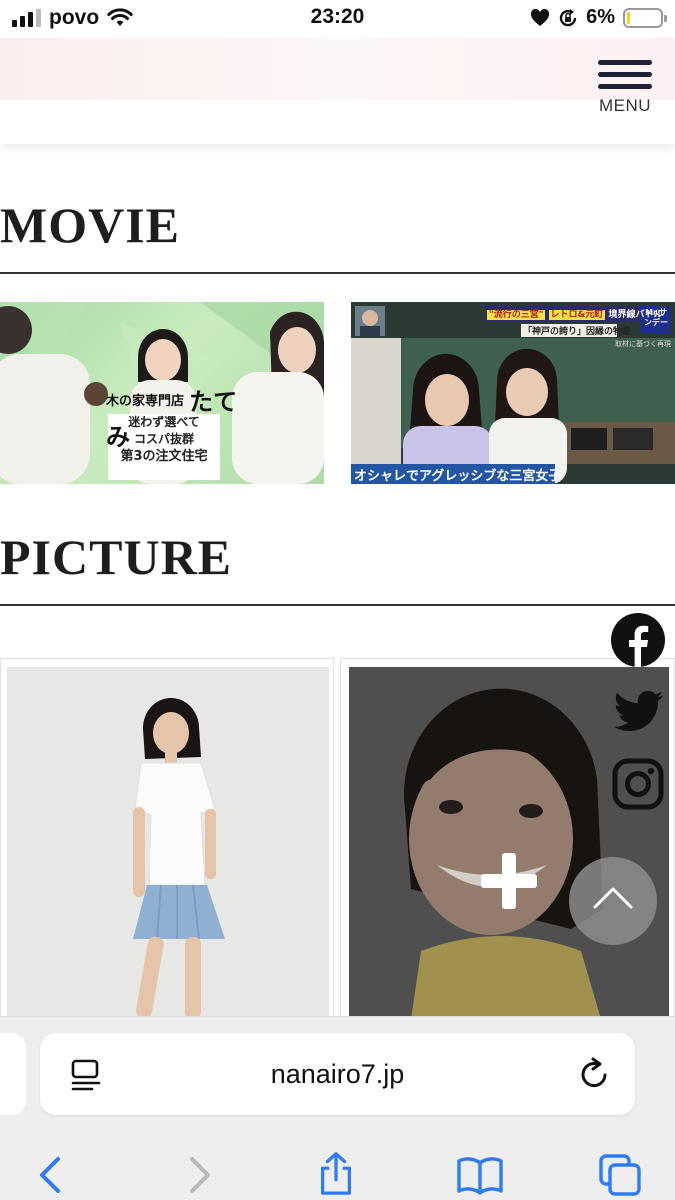 This screenshot has width=675, height=1200. Describe the element at coordinates (164, 456) in the screenshot. I see `caption-line: 第3の注文住宅` at that location.